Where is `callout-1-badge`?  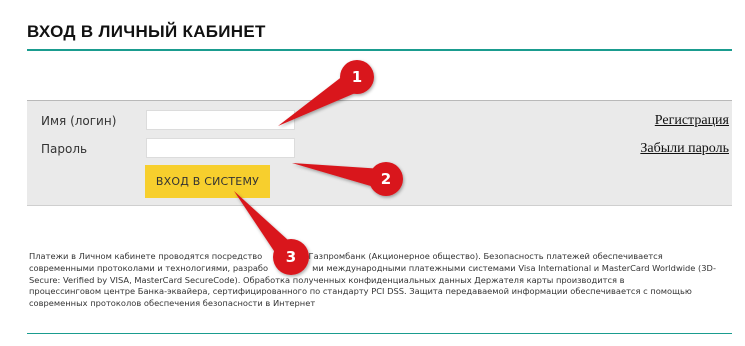 callout-1-badge is located at coordinates (357, 77).